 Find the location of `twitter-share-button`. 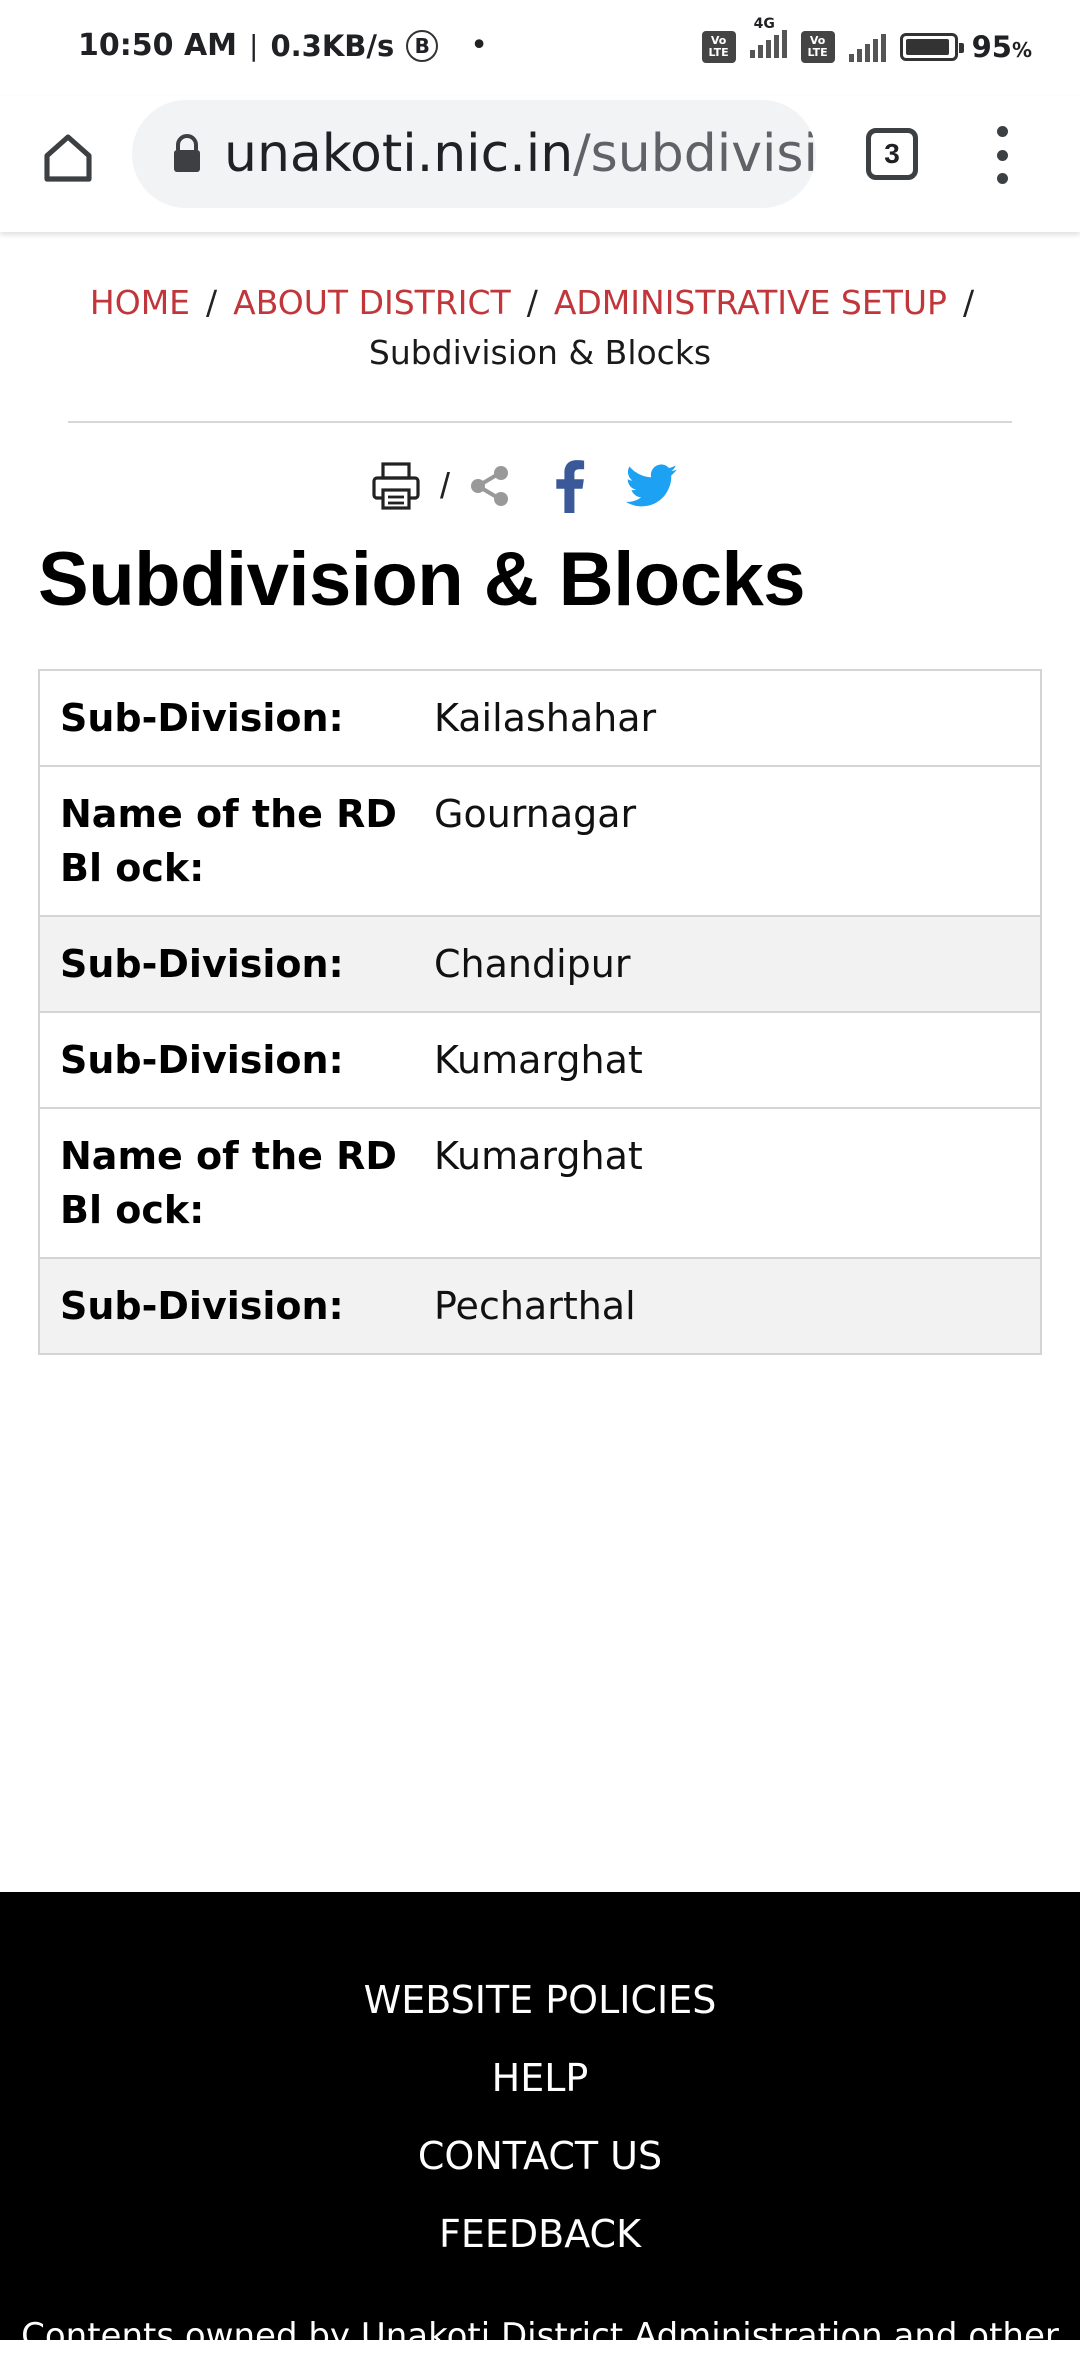

twitter-share-button is located at coordinates (652, 486).